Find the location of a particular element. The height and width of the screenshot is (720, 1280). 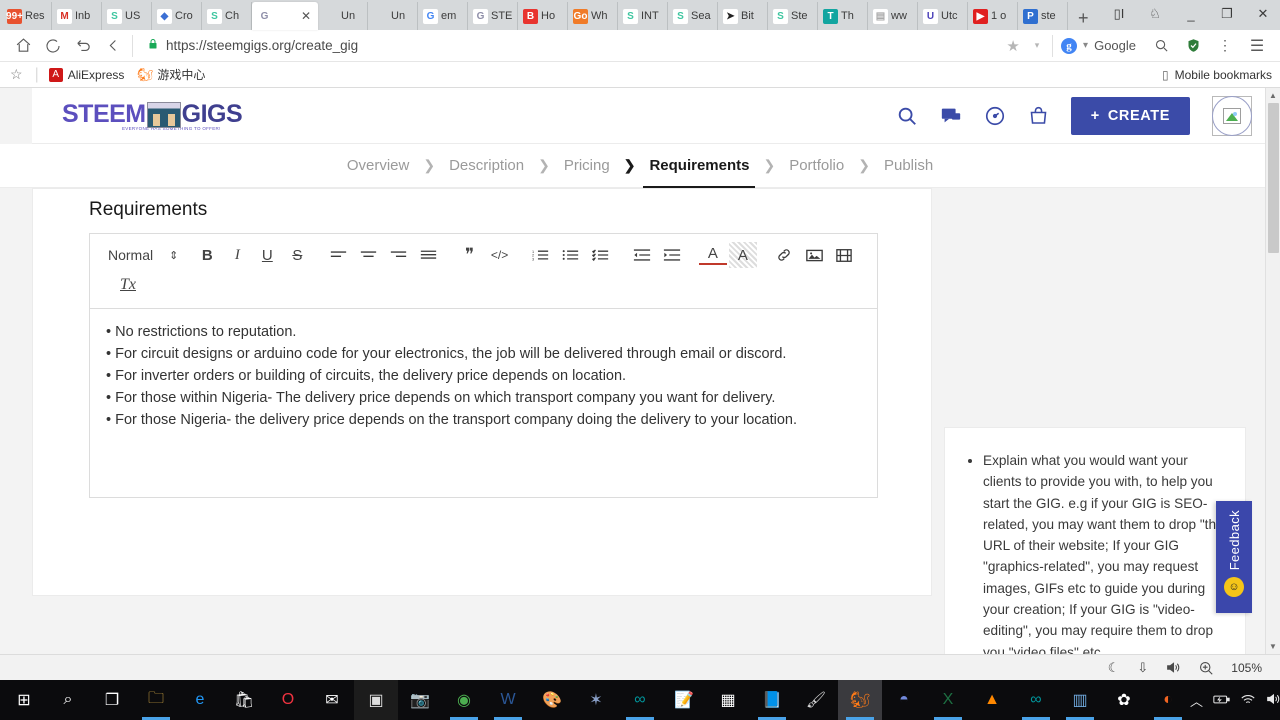

volume-tray-icon is located at coordinates (1273, 700).